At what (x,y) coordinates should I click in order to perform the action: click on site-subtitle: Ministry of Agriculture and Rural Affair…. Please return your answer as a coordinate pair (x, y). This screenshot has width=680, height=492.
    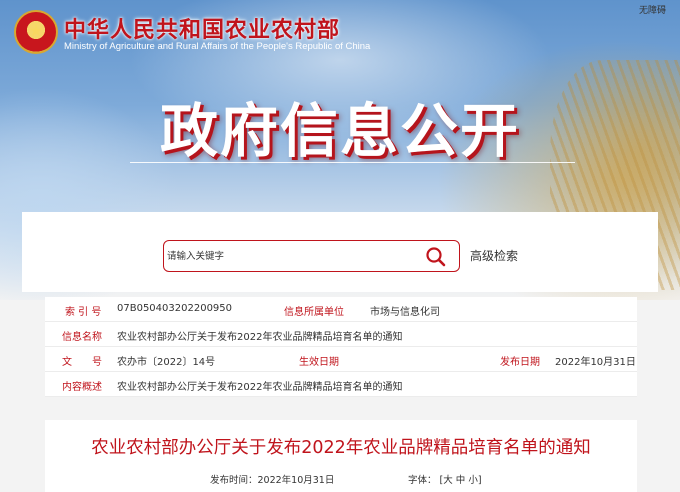
    Looking at the image, I should click on (217, 46).